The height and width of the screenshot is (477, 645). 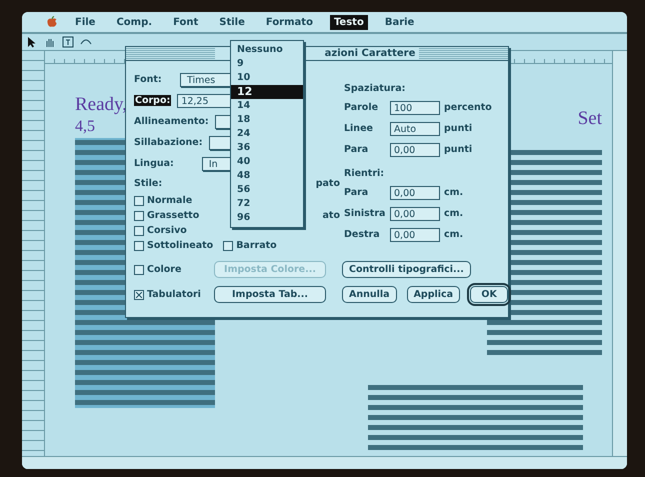 I want to click on section-label: Stile:, so click(x=148, y=183).